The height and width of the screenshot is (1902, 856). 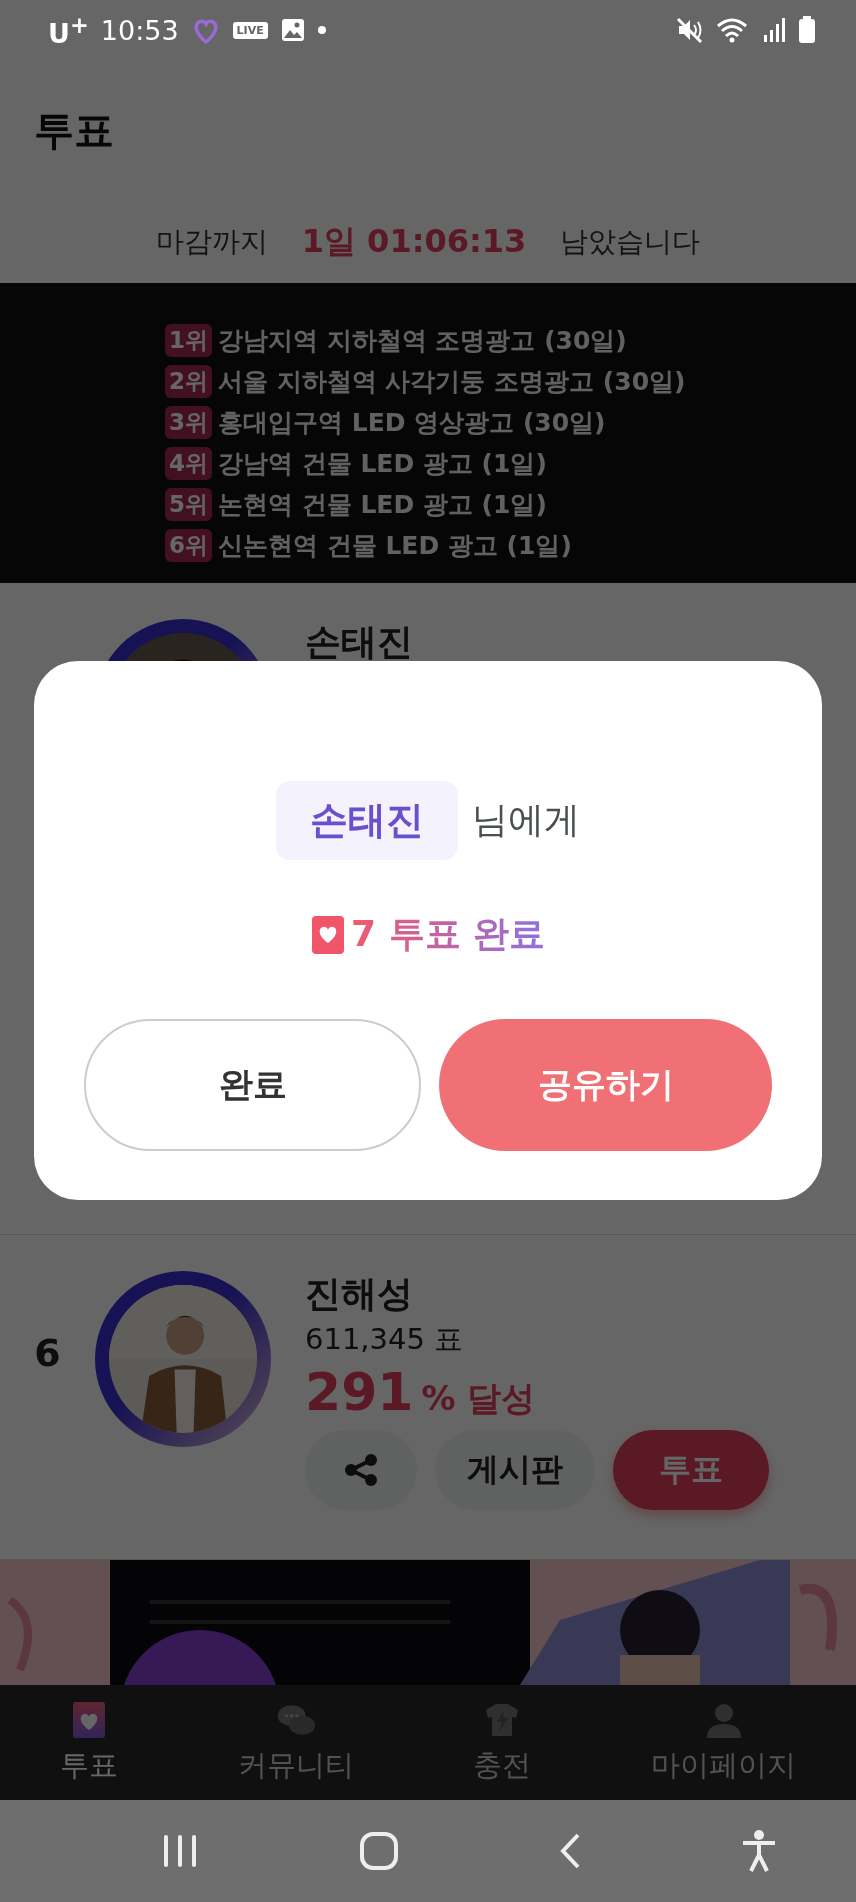 I want to click on image-icon, so click(x=292, y=30).